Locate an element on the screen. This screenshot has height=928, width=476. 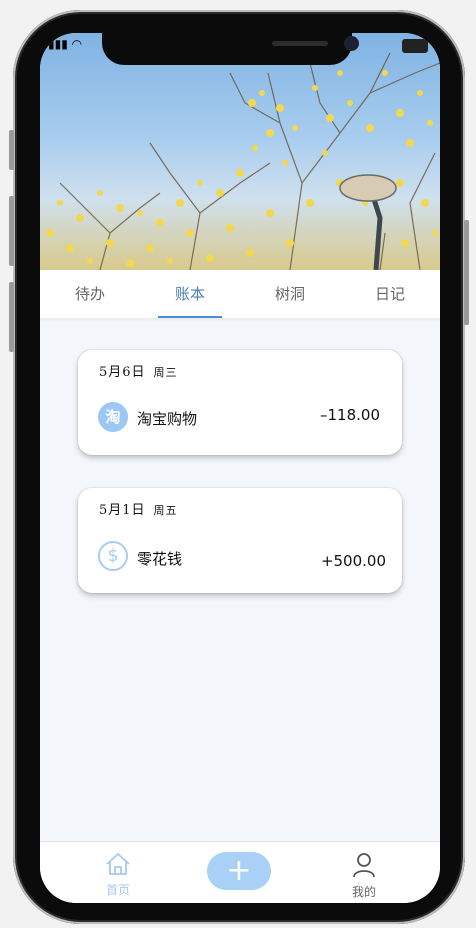
volume-down-button is located at coordinates (11, 317).